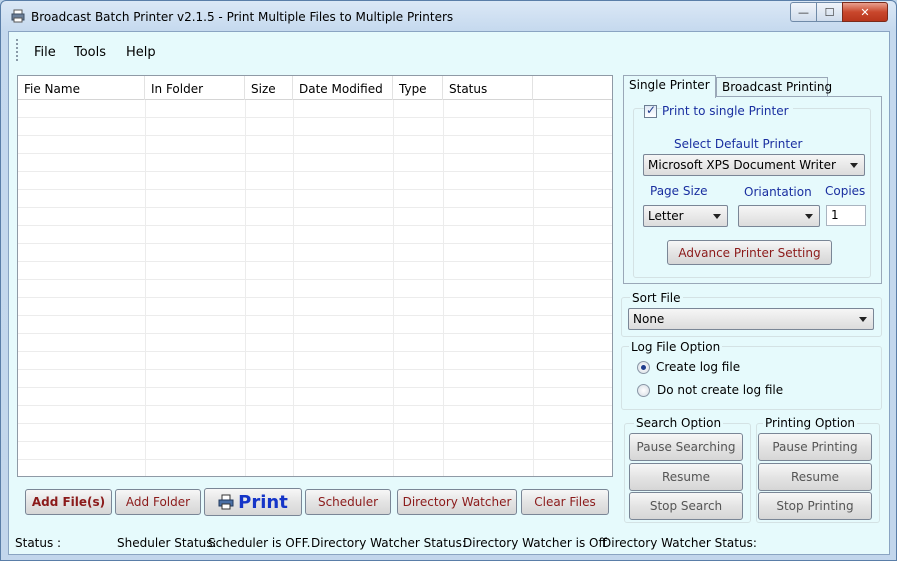 This screenshot has height=561, width=897. Describe the element at coordinates (774, 87) in the screenshot. I see `tab-broadcast-printing: Broadcast Printing` at that location.